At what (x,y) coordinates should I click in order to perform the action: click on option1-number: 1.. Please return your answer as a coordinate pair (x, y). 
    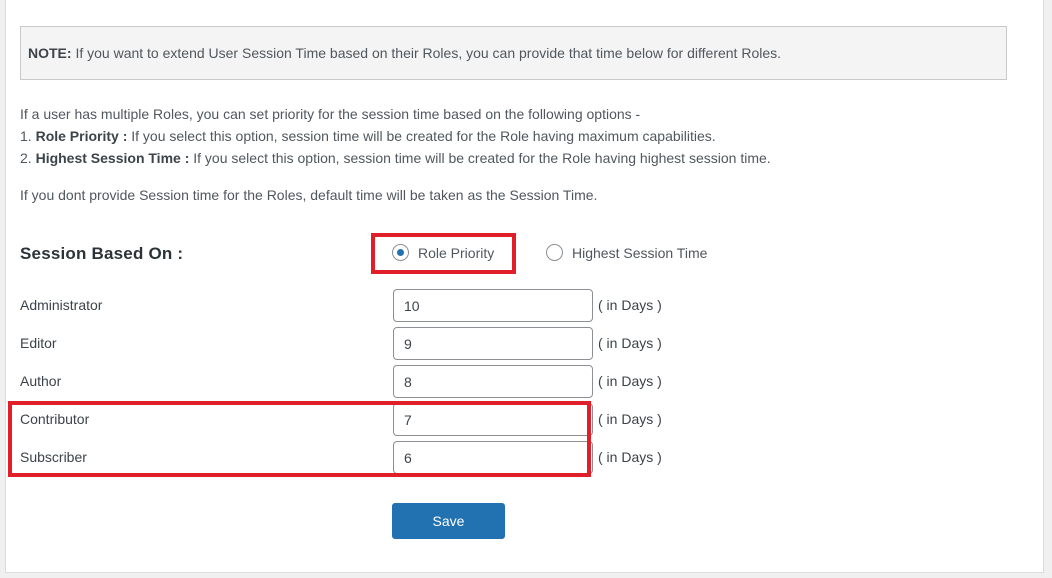
    Looking at the image, I should click on (28, 136).